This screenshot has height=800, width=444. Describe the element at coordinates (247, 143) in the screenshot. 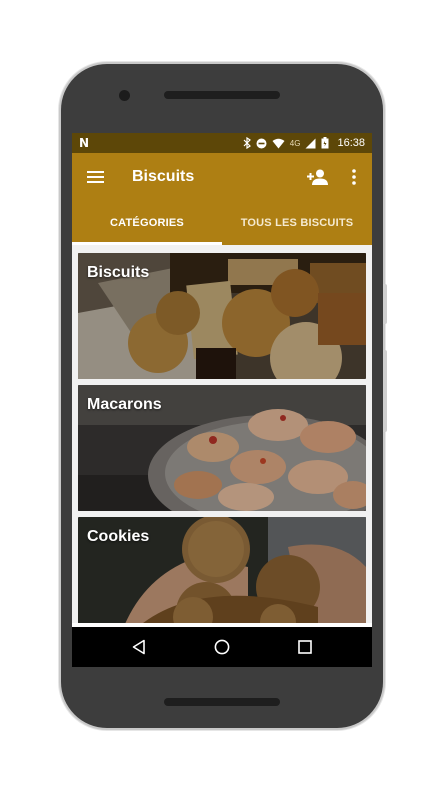

I see `bluetooth-icon` at that location.